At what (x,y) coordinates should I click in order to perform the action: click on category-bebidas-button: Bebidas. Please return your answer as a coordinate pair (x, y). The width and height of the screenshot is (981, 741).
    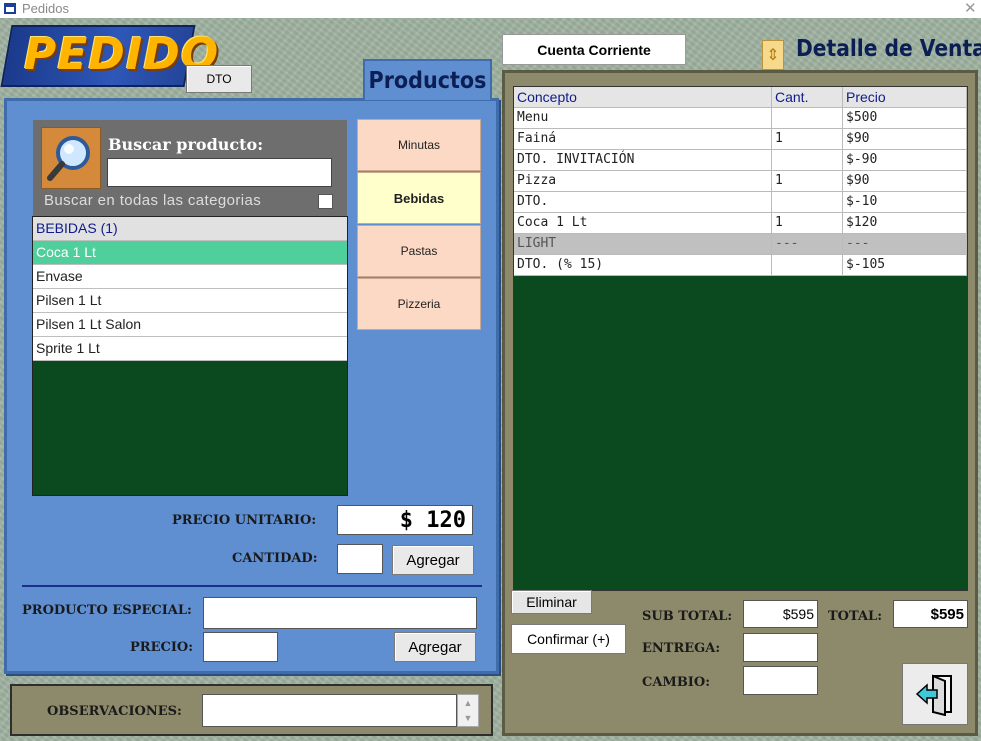
    Looking at the image, I should click on (419, 198).